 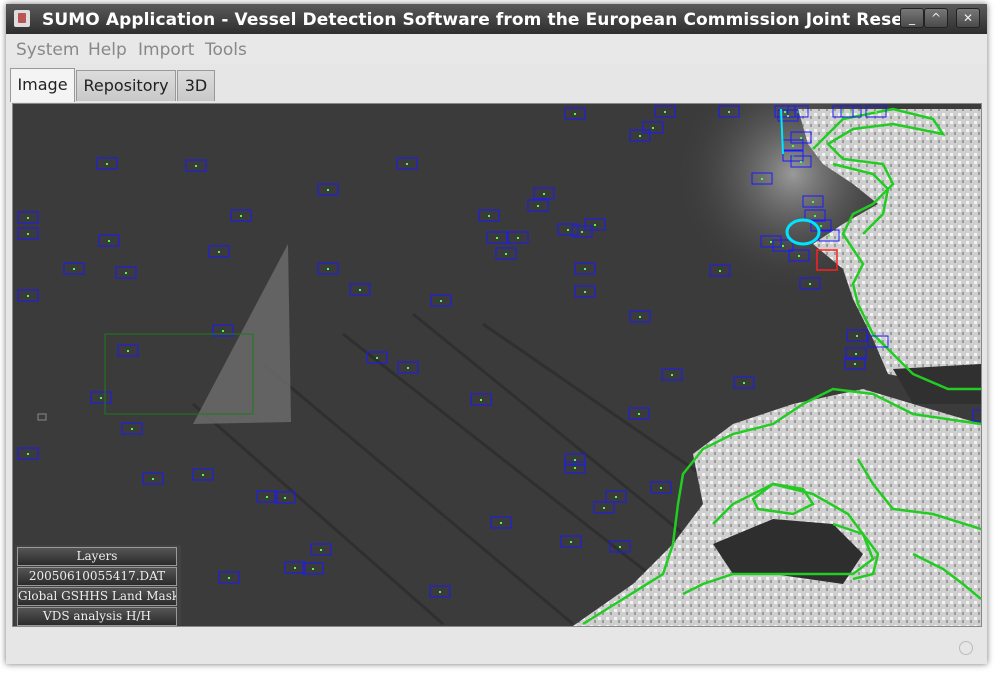 I want to click on menu-tools: Tools, so click(x=226, y=50).